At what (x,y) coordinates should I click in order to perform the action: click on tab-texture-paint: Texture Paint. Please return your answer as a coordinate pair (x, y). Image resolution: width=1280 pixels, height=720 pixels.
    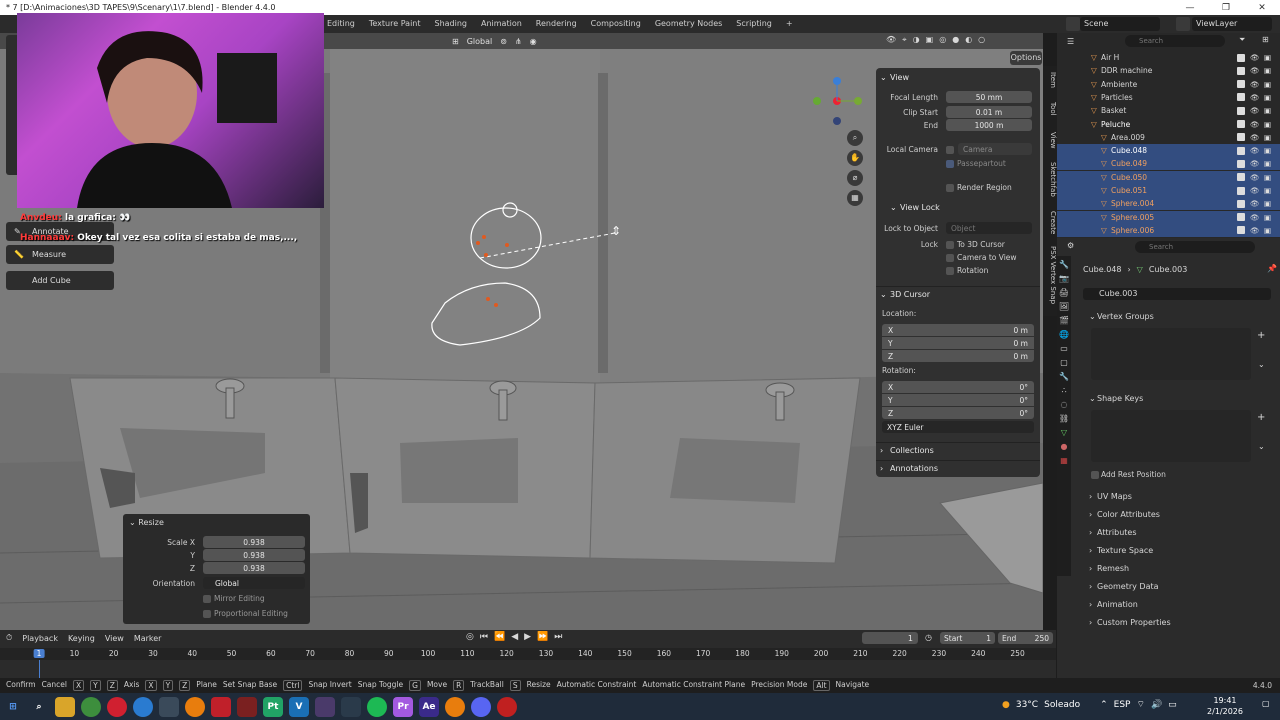
    Looking at the image, I should click on (395, 24).